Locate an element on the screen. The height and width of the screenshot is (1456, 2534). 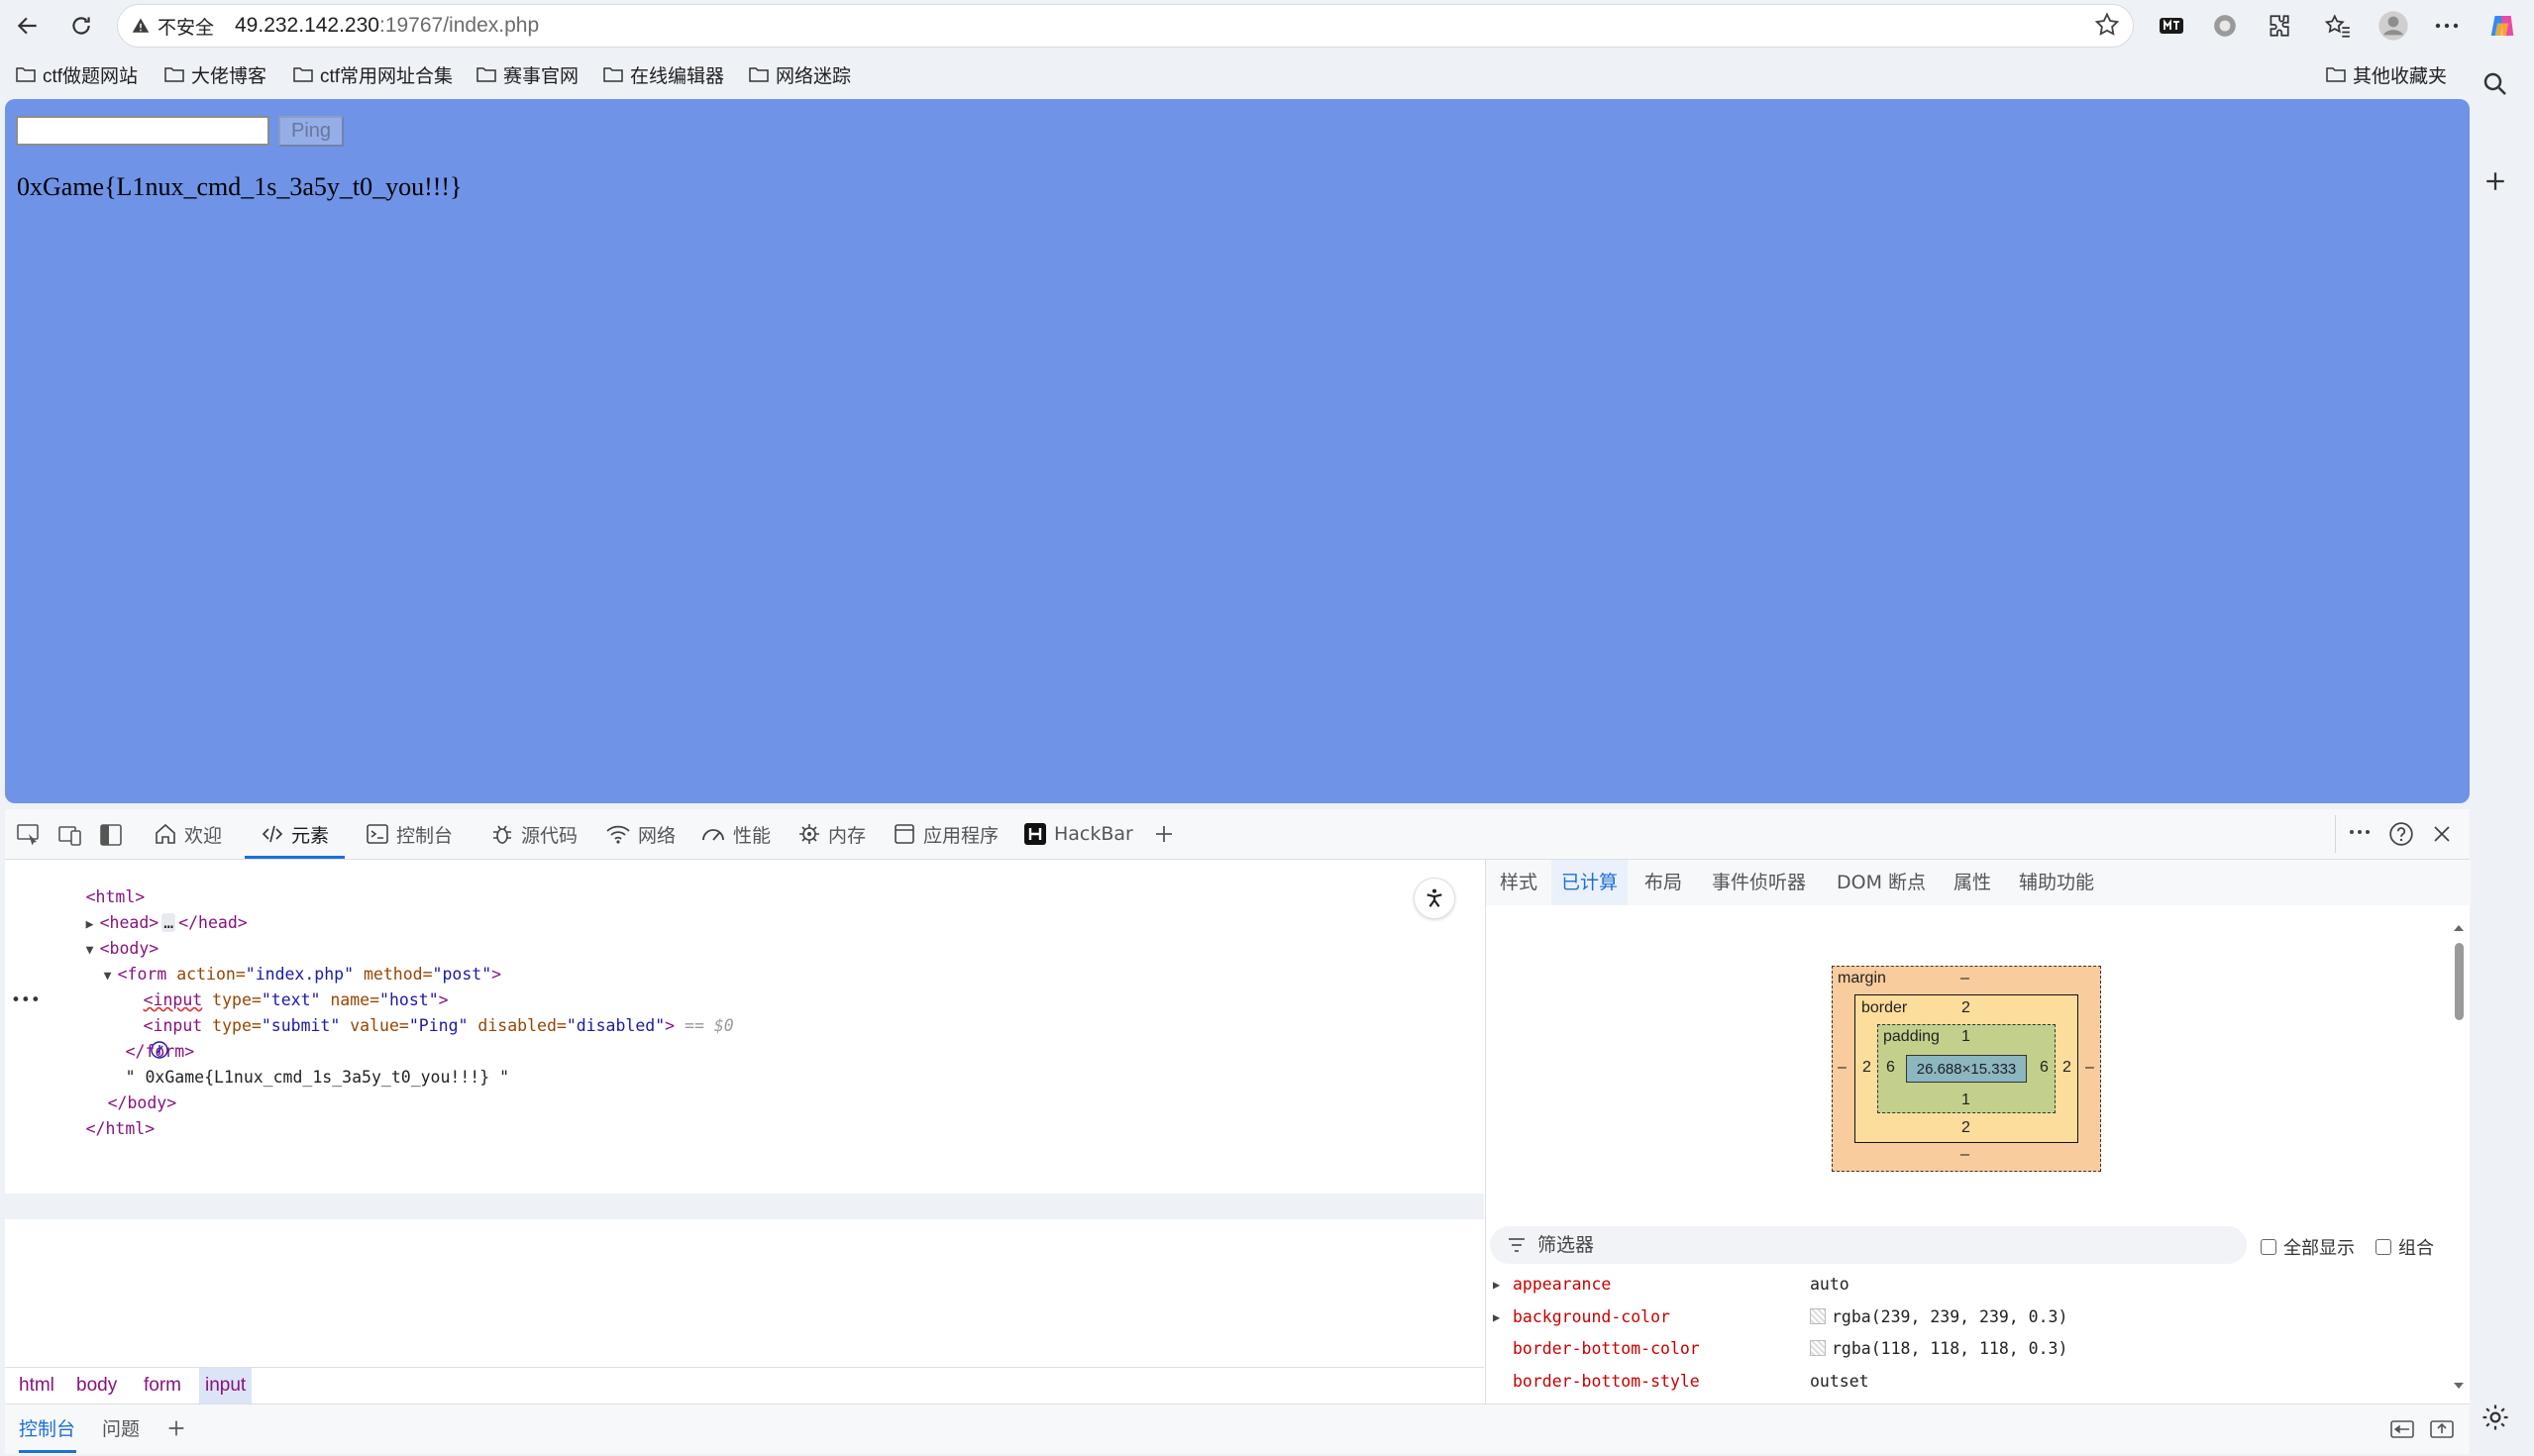
row-more-icon: ••• is located at coordinates (26, 1000).